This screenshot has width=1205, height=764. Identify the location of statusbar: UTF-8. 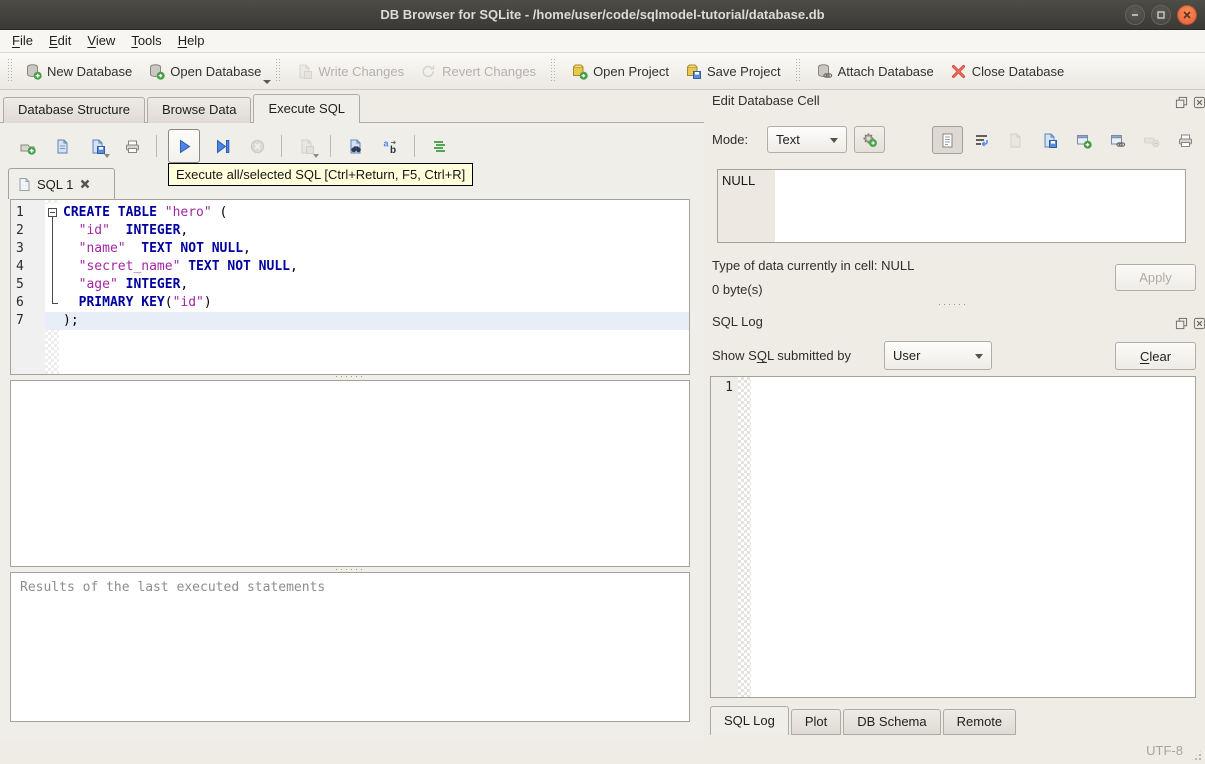
(602, 750).